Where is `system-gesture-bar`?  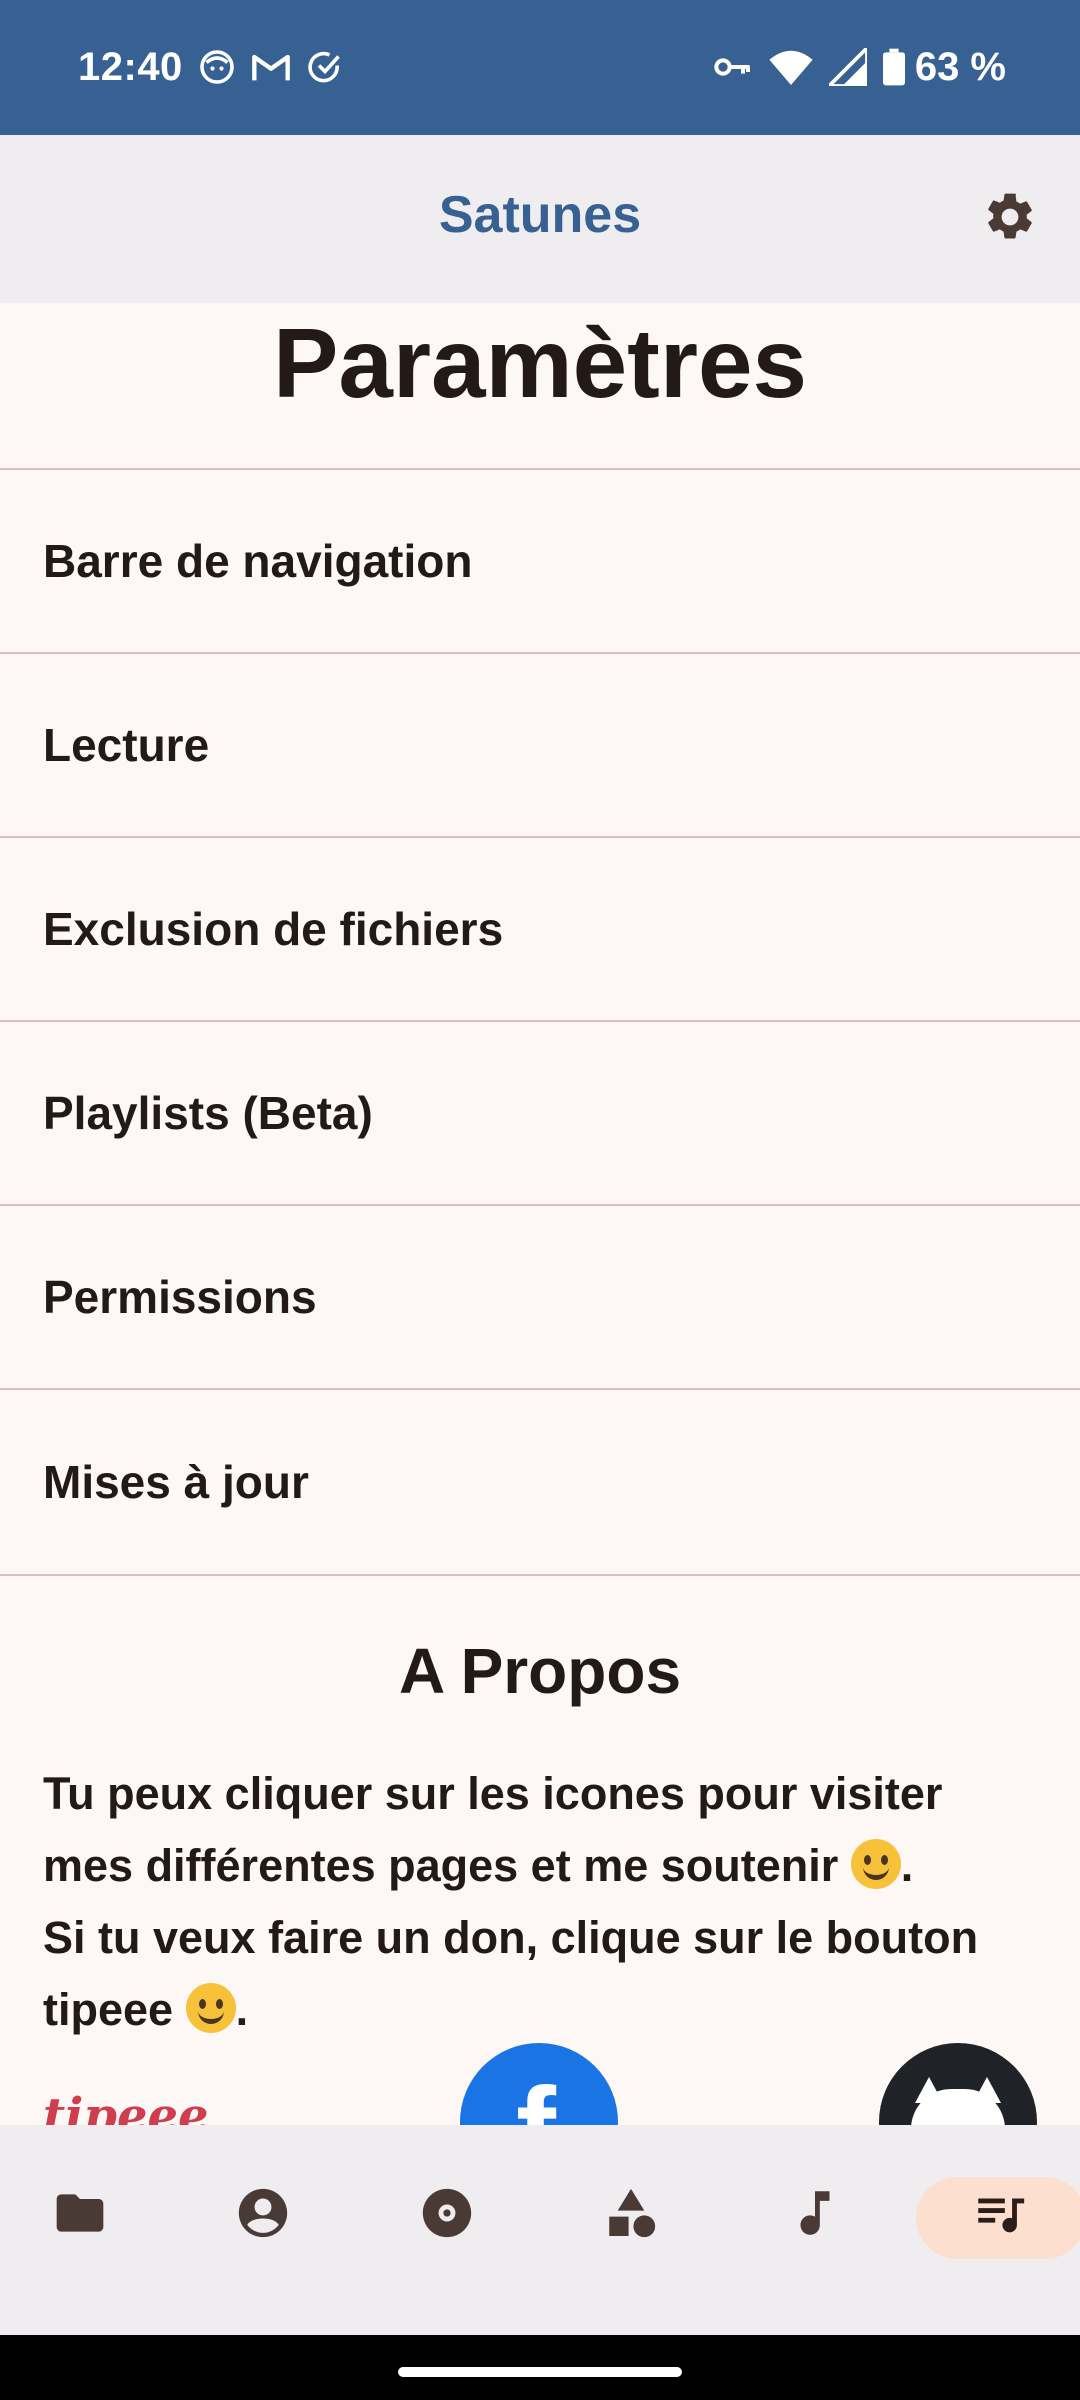
system-gesture-bar is located at coordinates (540, 2367).